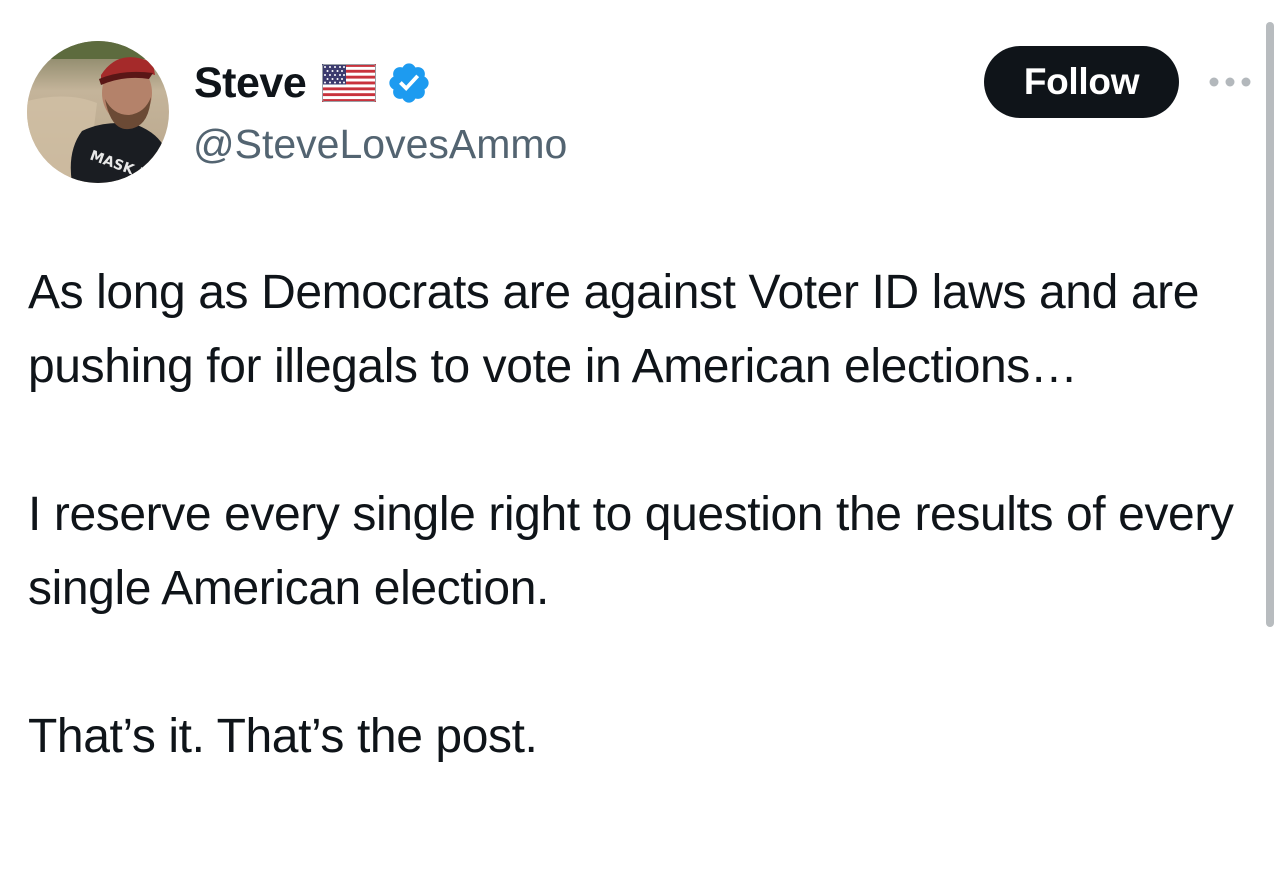  I want to click on more-options-icon, so click(1230, 82).